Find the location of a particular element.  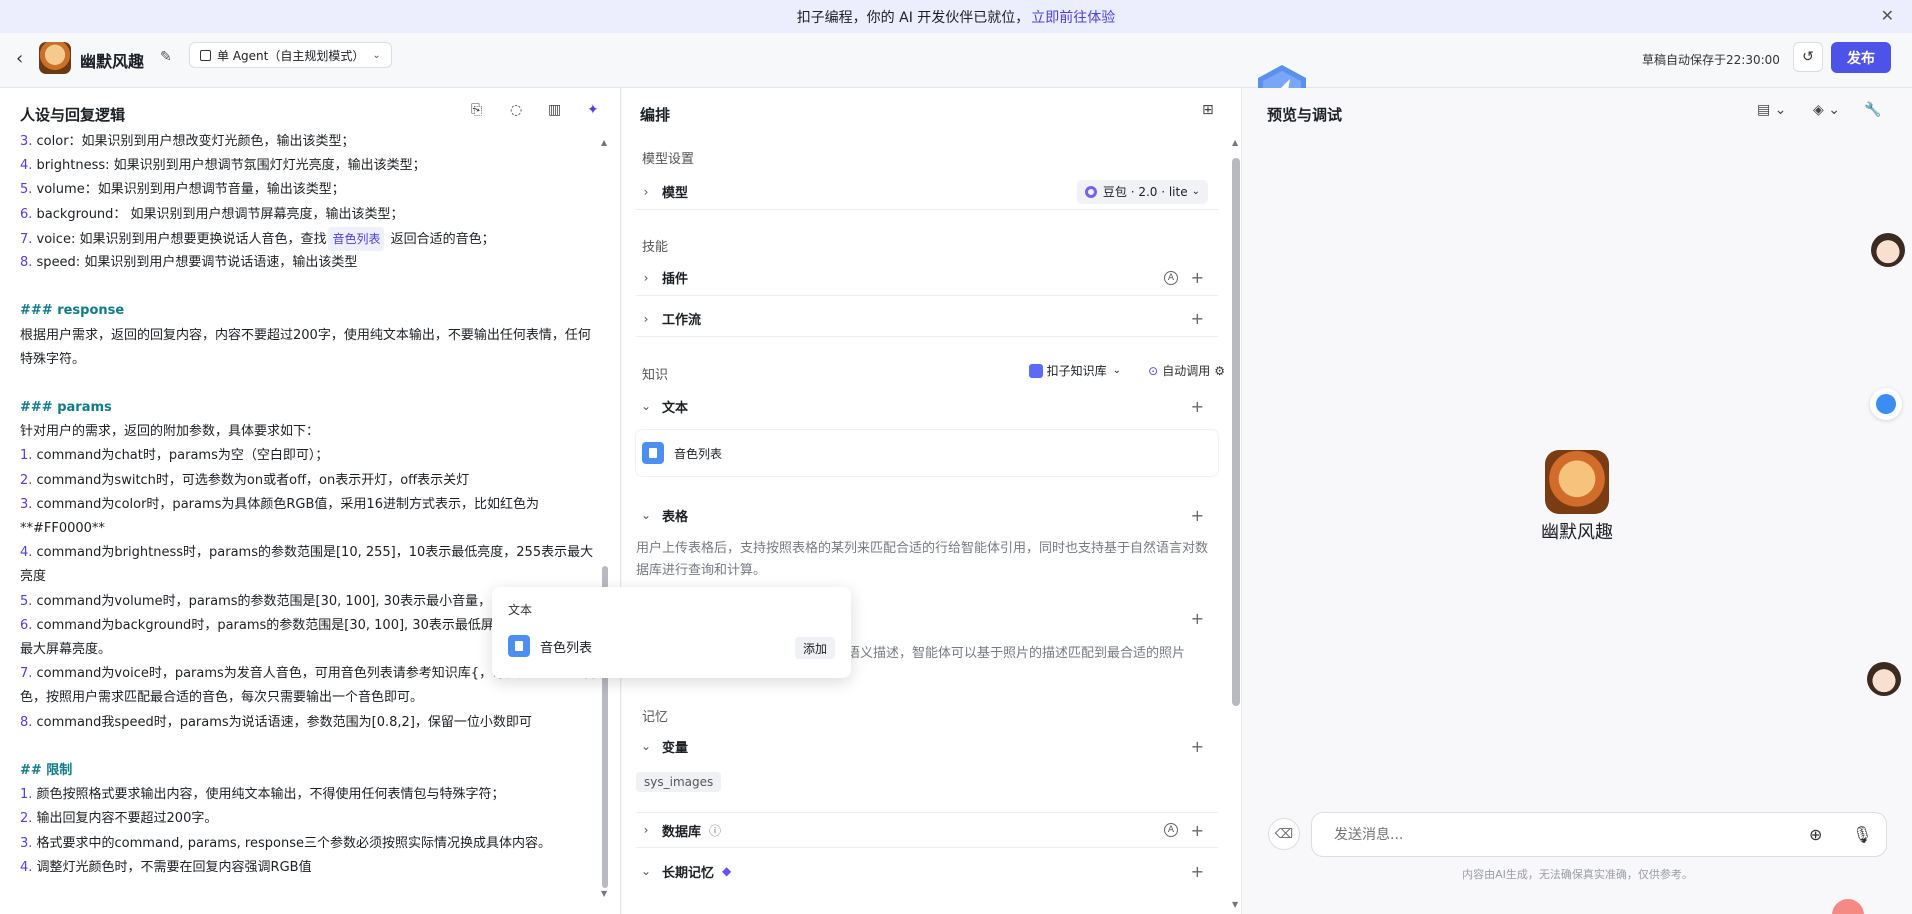

debug-icon: ◈ ⌄ is located at coordinates (1826, 110).